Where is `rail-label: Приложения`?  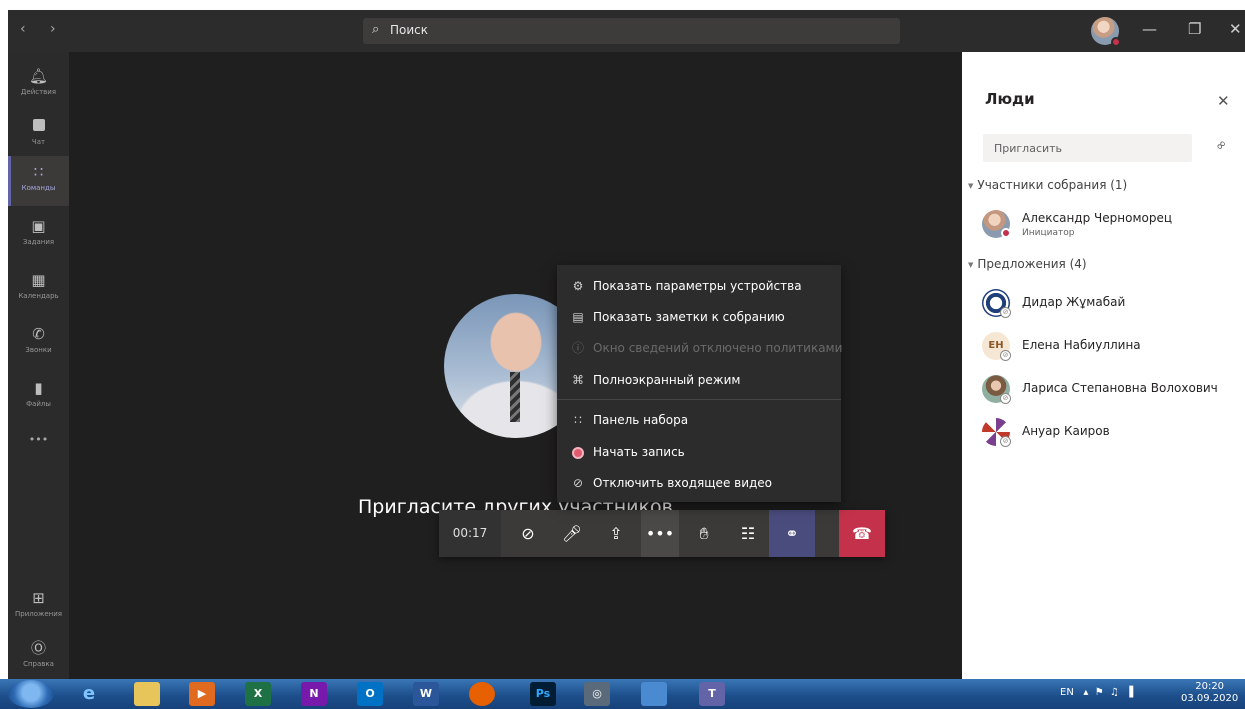
rail-label: Приложения is located at coordinates (38, 614).